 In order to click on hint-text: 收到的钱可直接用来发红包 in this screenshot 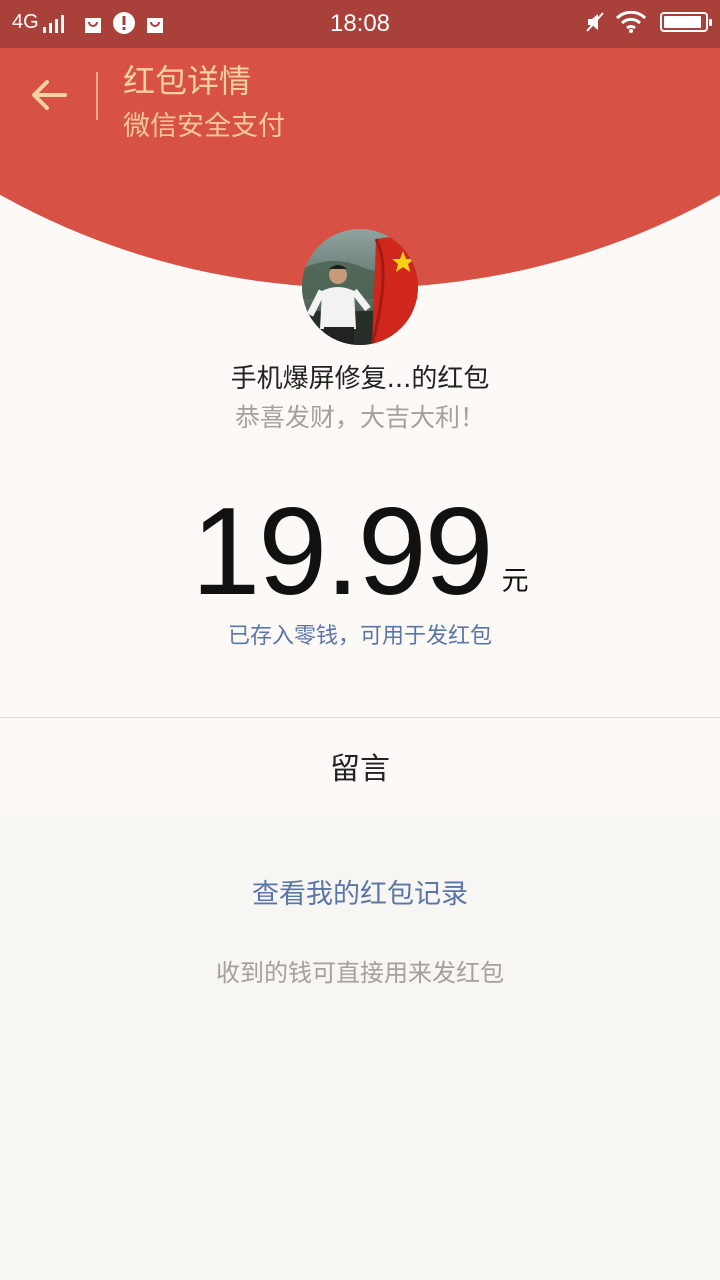, I will do `click(360, 973)`.